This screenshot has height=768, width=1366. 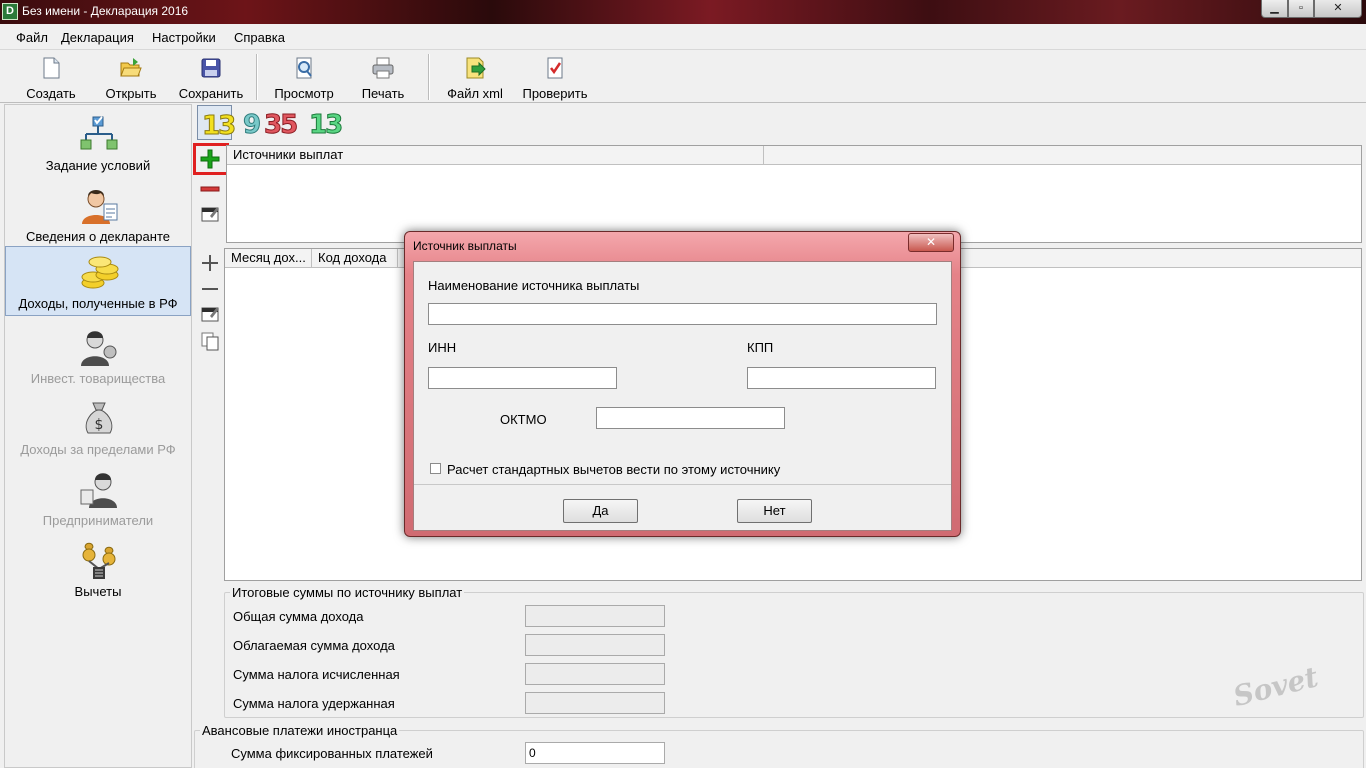 What do you see at coordinates (210, 341) in the screenshot?
I see `copy-income-icon` at bounding box center [210, 341].